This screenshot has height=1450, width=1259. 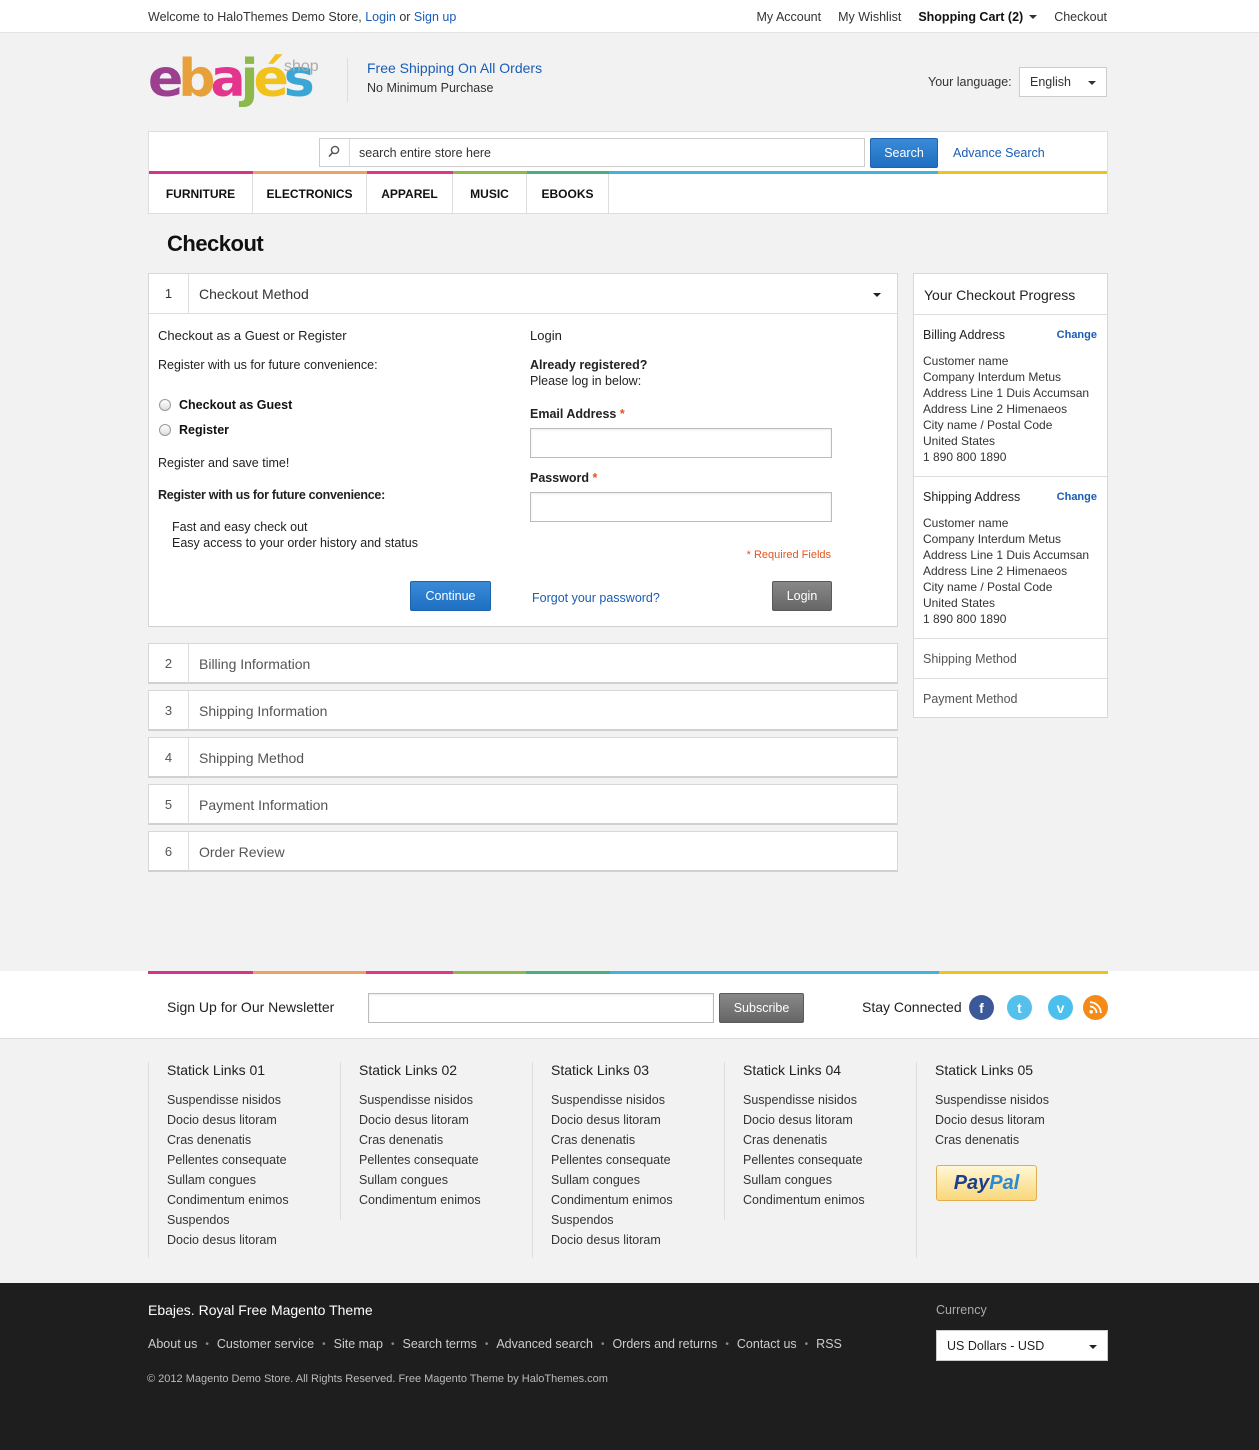 I want to click on register-option: Register, so click(x=194, y=430).